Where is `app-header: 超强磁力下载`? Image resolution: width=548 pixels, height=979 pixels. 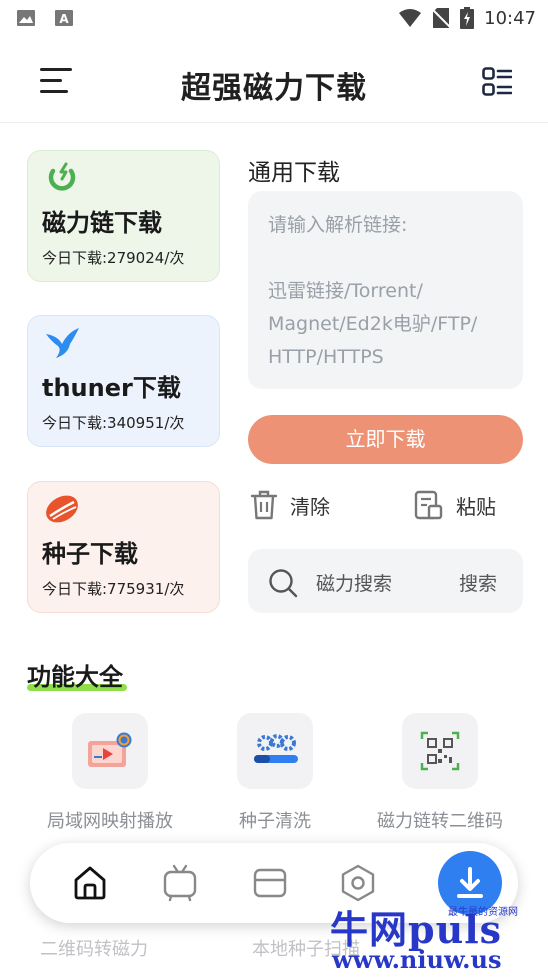
app-header: 超强磁力下载 is located at coordinates (274, 80).